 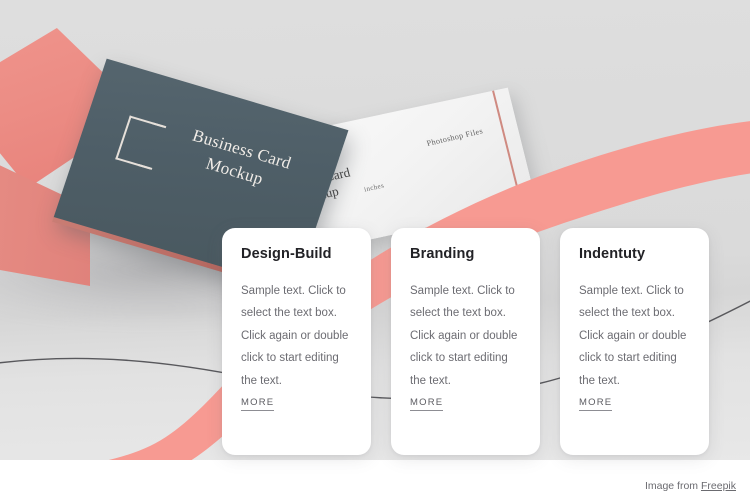 I want to click on feature-card-1-title: Design-Build, so click(x=286, y=254).